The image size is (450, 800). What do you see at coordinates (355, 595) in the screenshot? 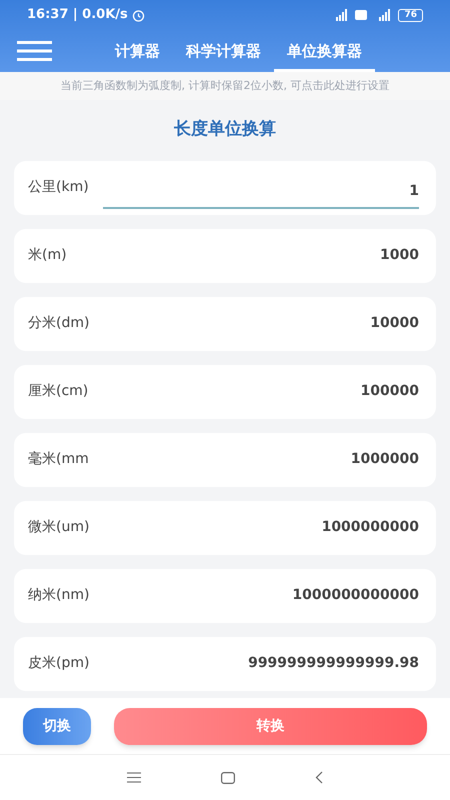
I see `unit-value: 1000000000000` at bounding box center [355, 595].